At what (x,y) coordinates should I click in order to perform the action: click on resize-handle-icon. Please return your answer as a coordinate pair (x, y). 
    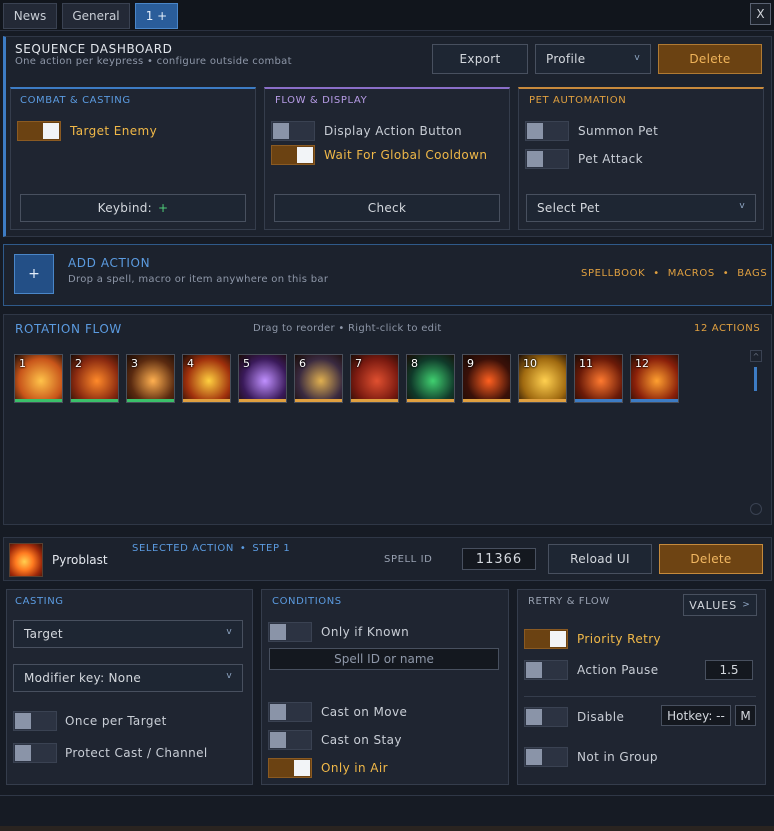
    Looking at the image, I should click on (756, 509).